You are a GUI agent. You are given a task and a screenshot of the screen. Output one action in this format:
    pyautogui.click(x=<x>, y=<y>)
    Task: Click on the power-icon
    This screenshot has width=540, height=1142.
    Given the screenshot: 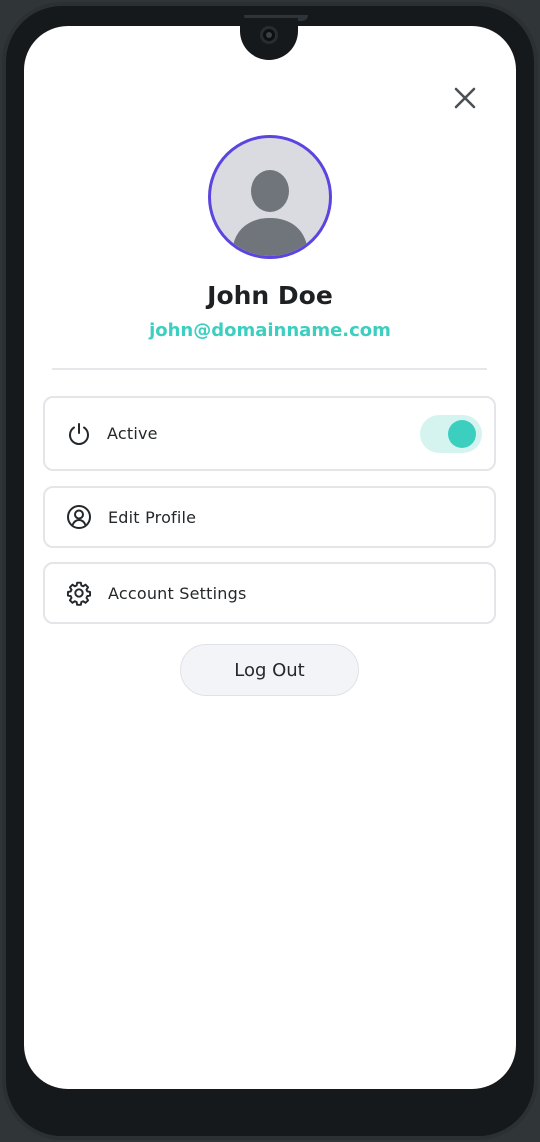 What is the action you would take?
    pyautogui.click(x=79, y=434)
    